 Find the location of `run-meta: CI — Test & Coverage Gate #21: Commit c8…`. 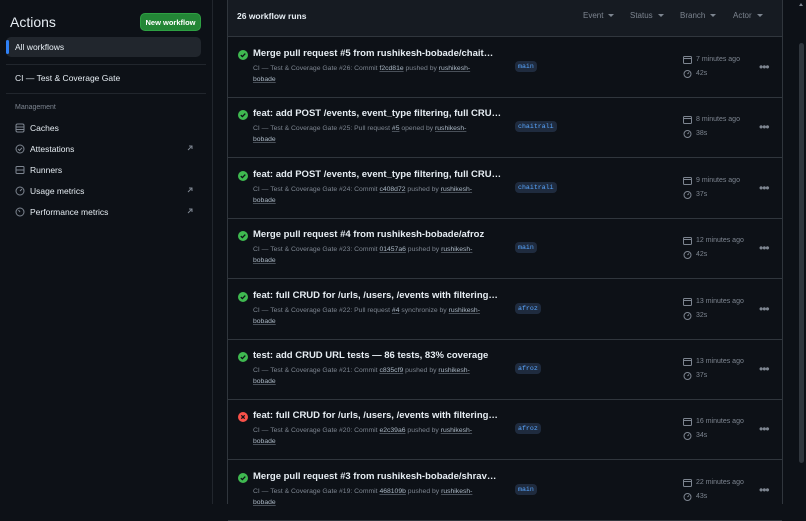

run-meta: CI — Test & Coverage Gate #21: Commit c8… is located at coordinates (378, 376).